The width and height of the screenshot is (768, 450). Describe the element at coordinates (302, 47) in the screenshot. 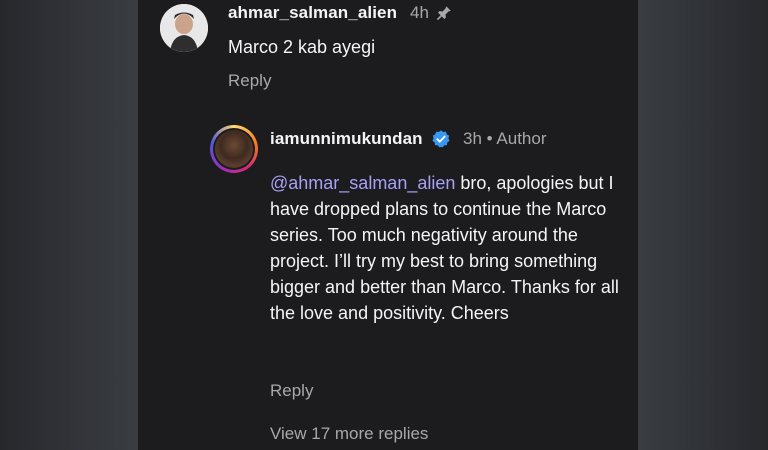

I see `comment-text: Marco 2 kab ayegi` at that location.